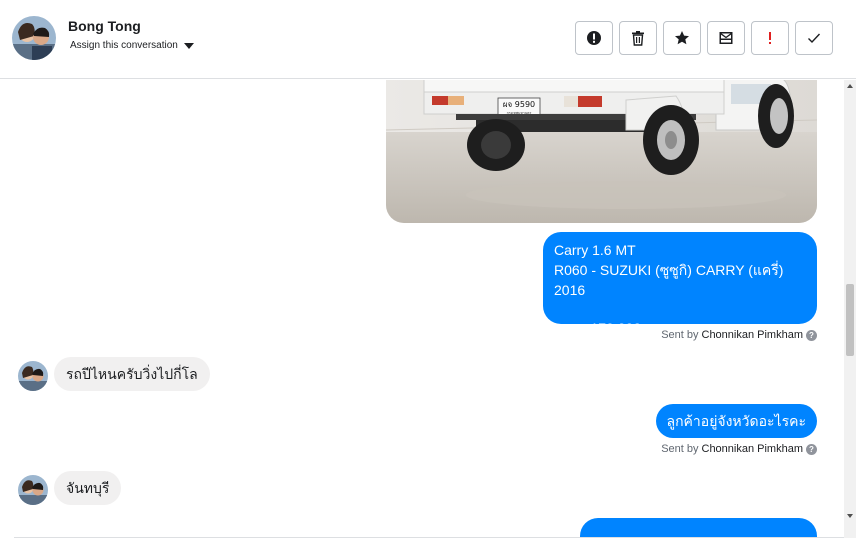 The image size is (856, 540). I want to click on mark-unread-button, so click(726, 38).